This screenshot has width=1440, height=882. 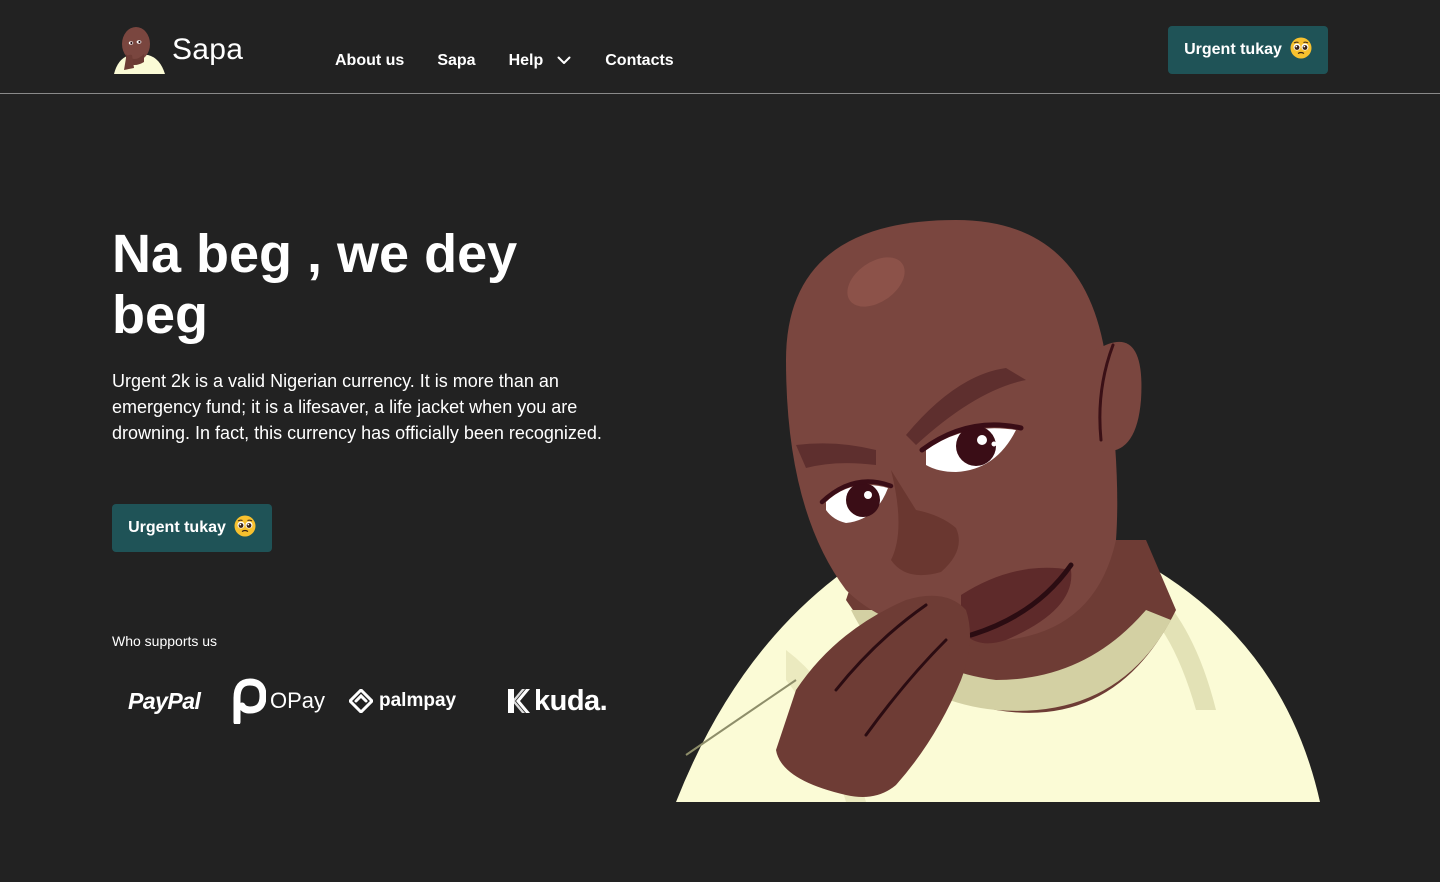 What do you see at coordinates (526, 60) in the screenshot?
I see `nav-help-label: Help` at bounding box center [526, 60].